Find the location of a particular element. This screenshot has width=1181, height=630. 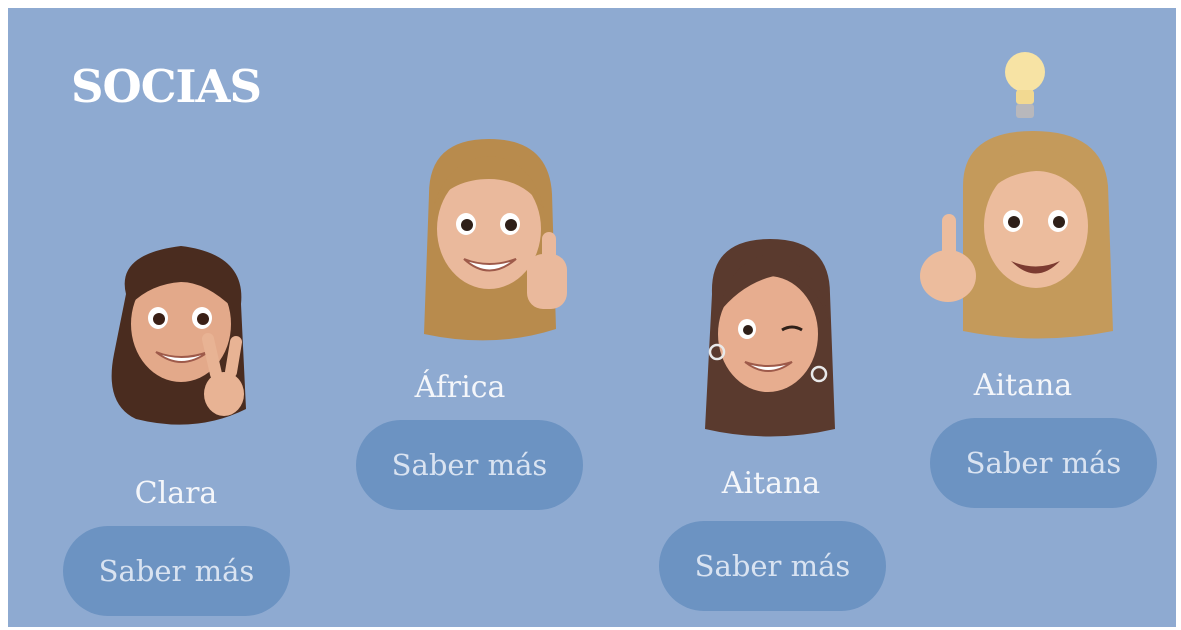

saber-mas-button-aitana-2: Saber más is located at coordinates (1043, 463).